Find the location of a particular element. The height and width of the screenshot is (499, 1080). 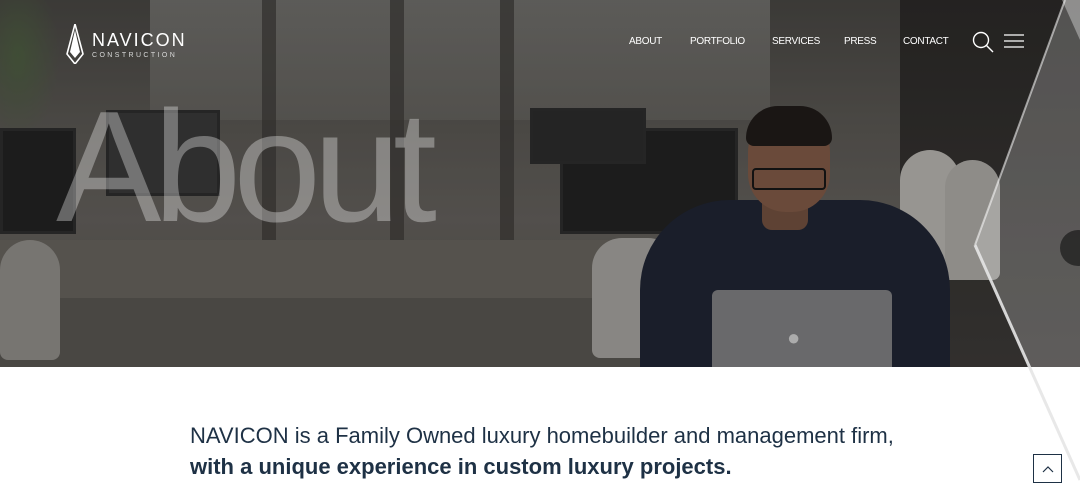

nav-item-services: SERVICES is located at coordinates (796, 41).